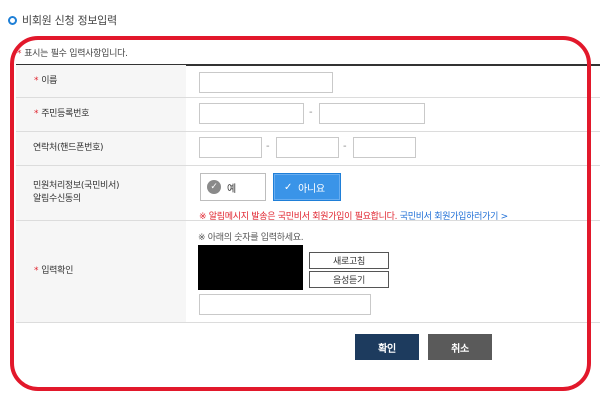  I want to click on consent-yes-label: 예, so click(231, 189).